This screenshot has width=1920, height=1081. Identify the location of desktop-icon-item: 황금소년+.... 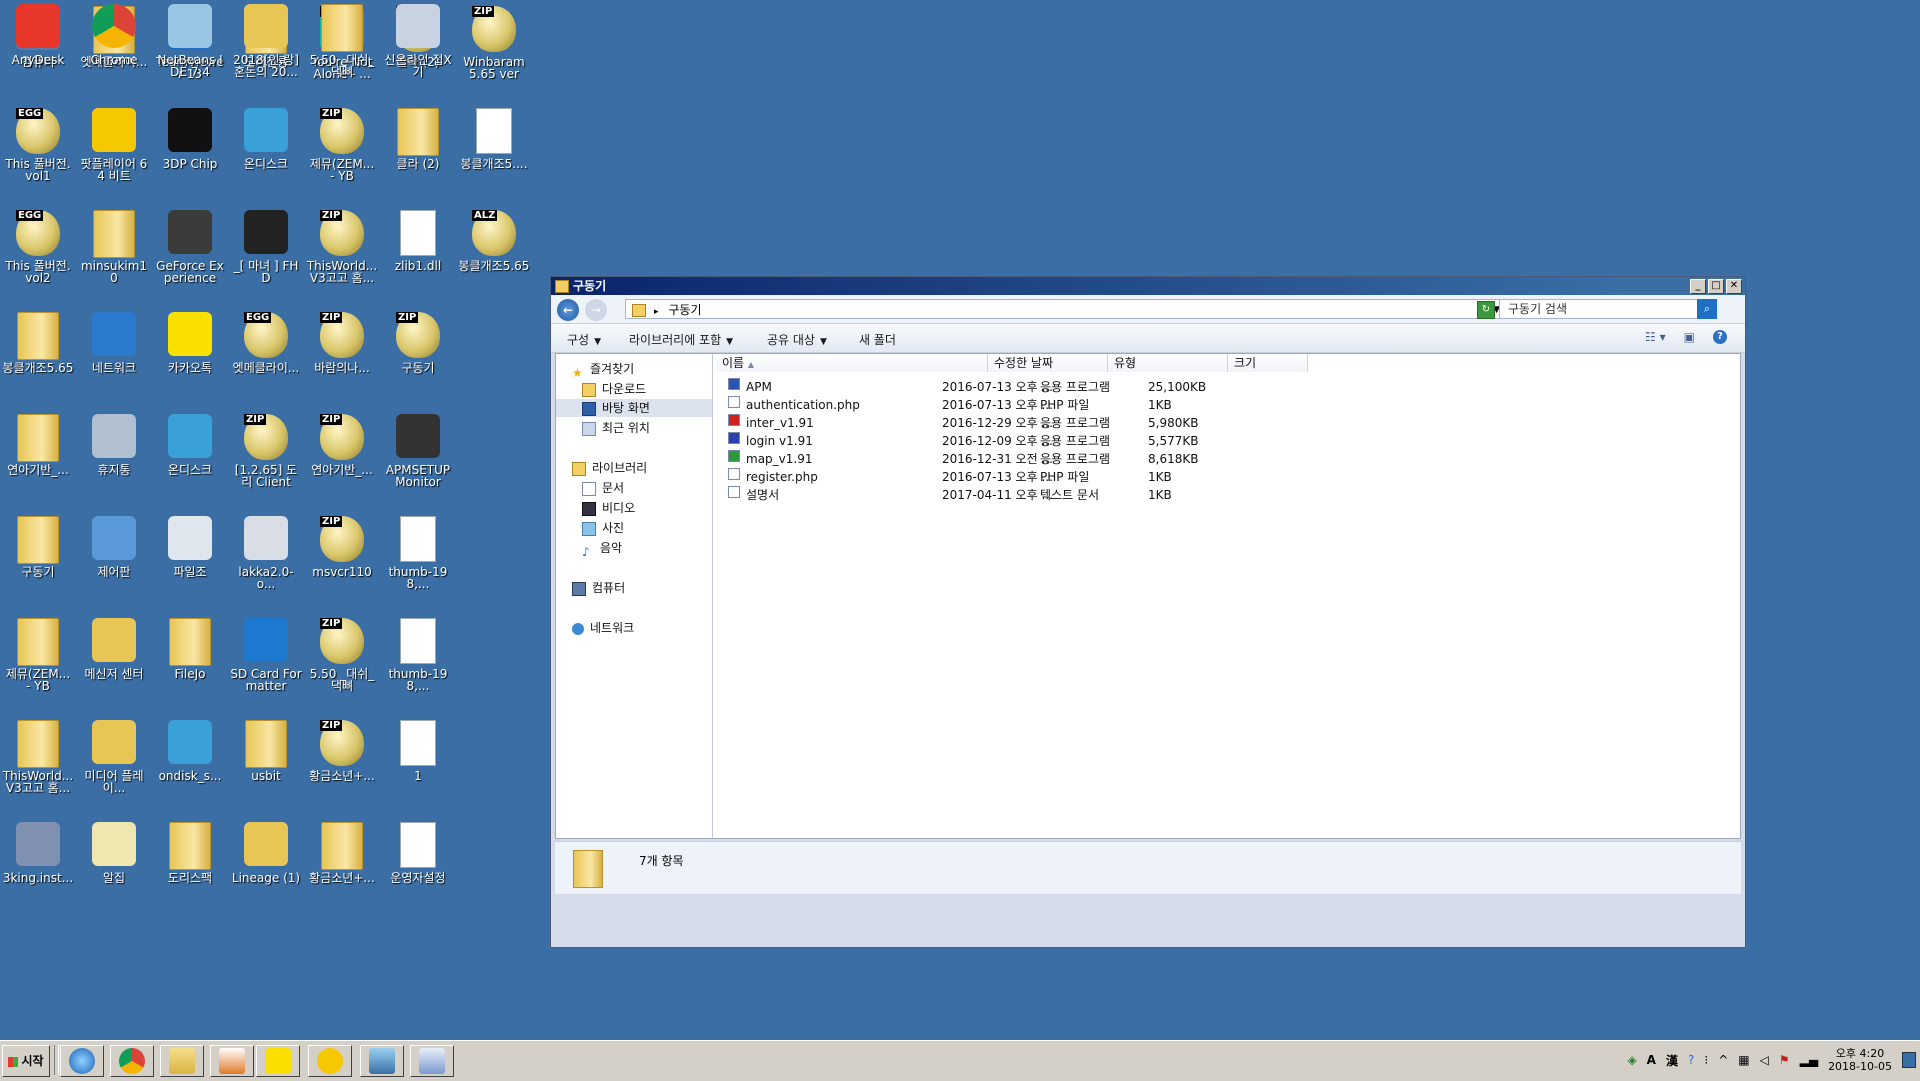
(342, 851).